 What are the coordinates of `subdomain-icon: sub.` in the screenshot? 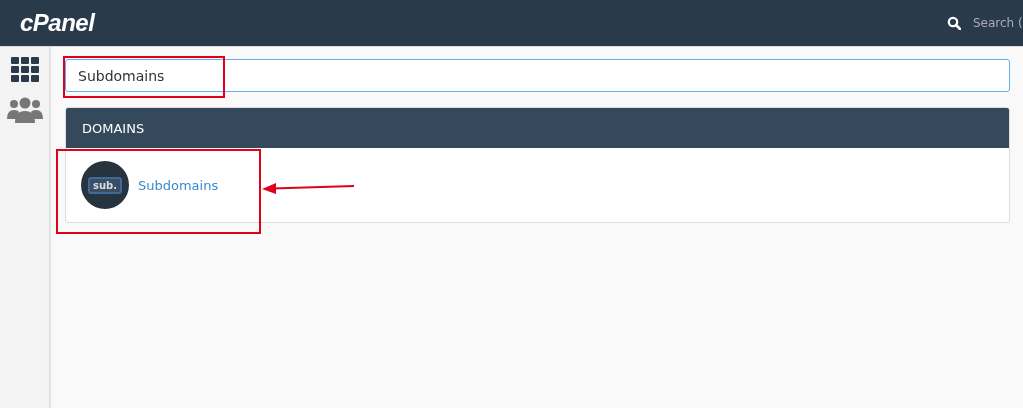 It's located at (105, 185).